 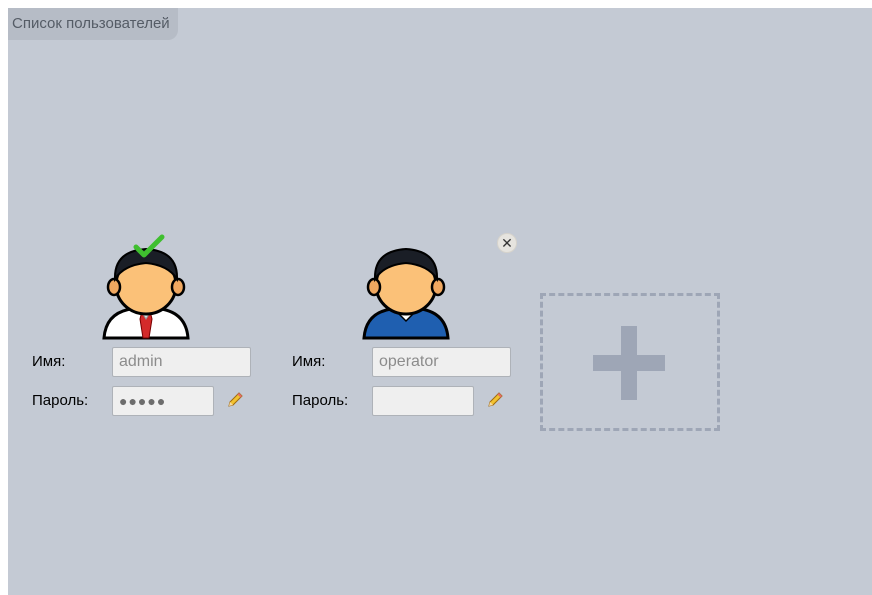 I want to click on close-icon: ✕, so click(x=507, y=243).